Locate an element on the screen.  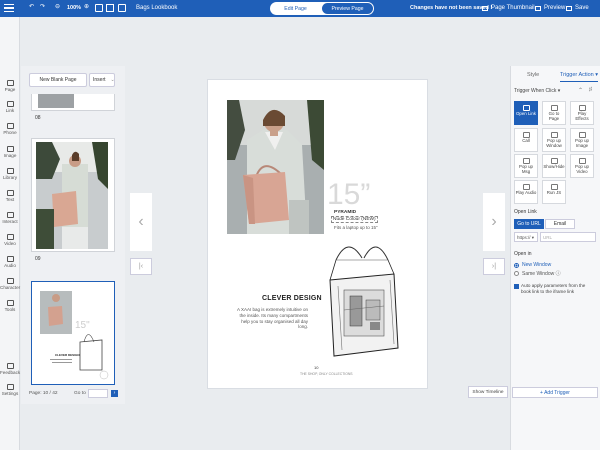
action-popup-video: Pop up Video is located at coordinates (582, 166).